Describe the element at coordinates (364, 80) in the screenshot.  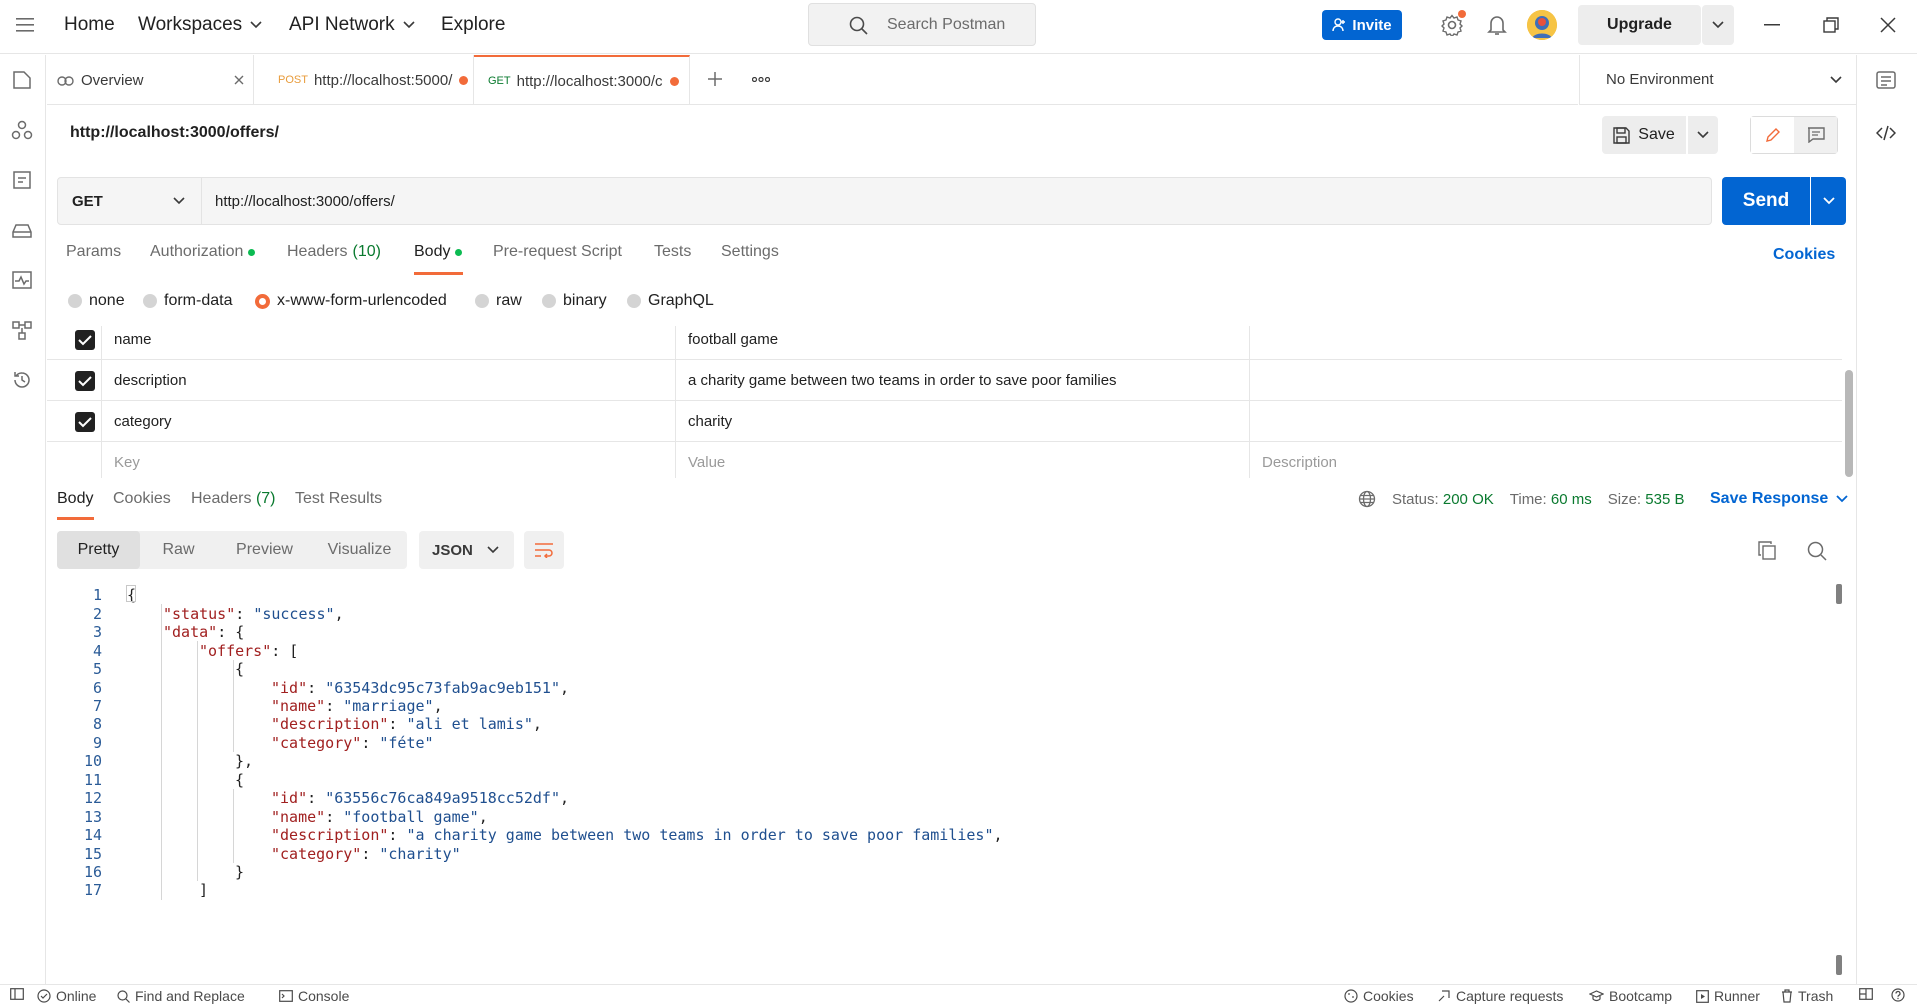
I see `tab-post-request: POST http://localhost:5000/` at that location.